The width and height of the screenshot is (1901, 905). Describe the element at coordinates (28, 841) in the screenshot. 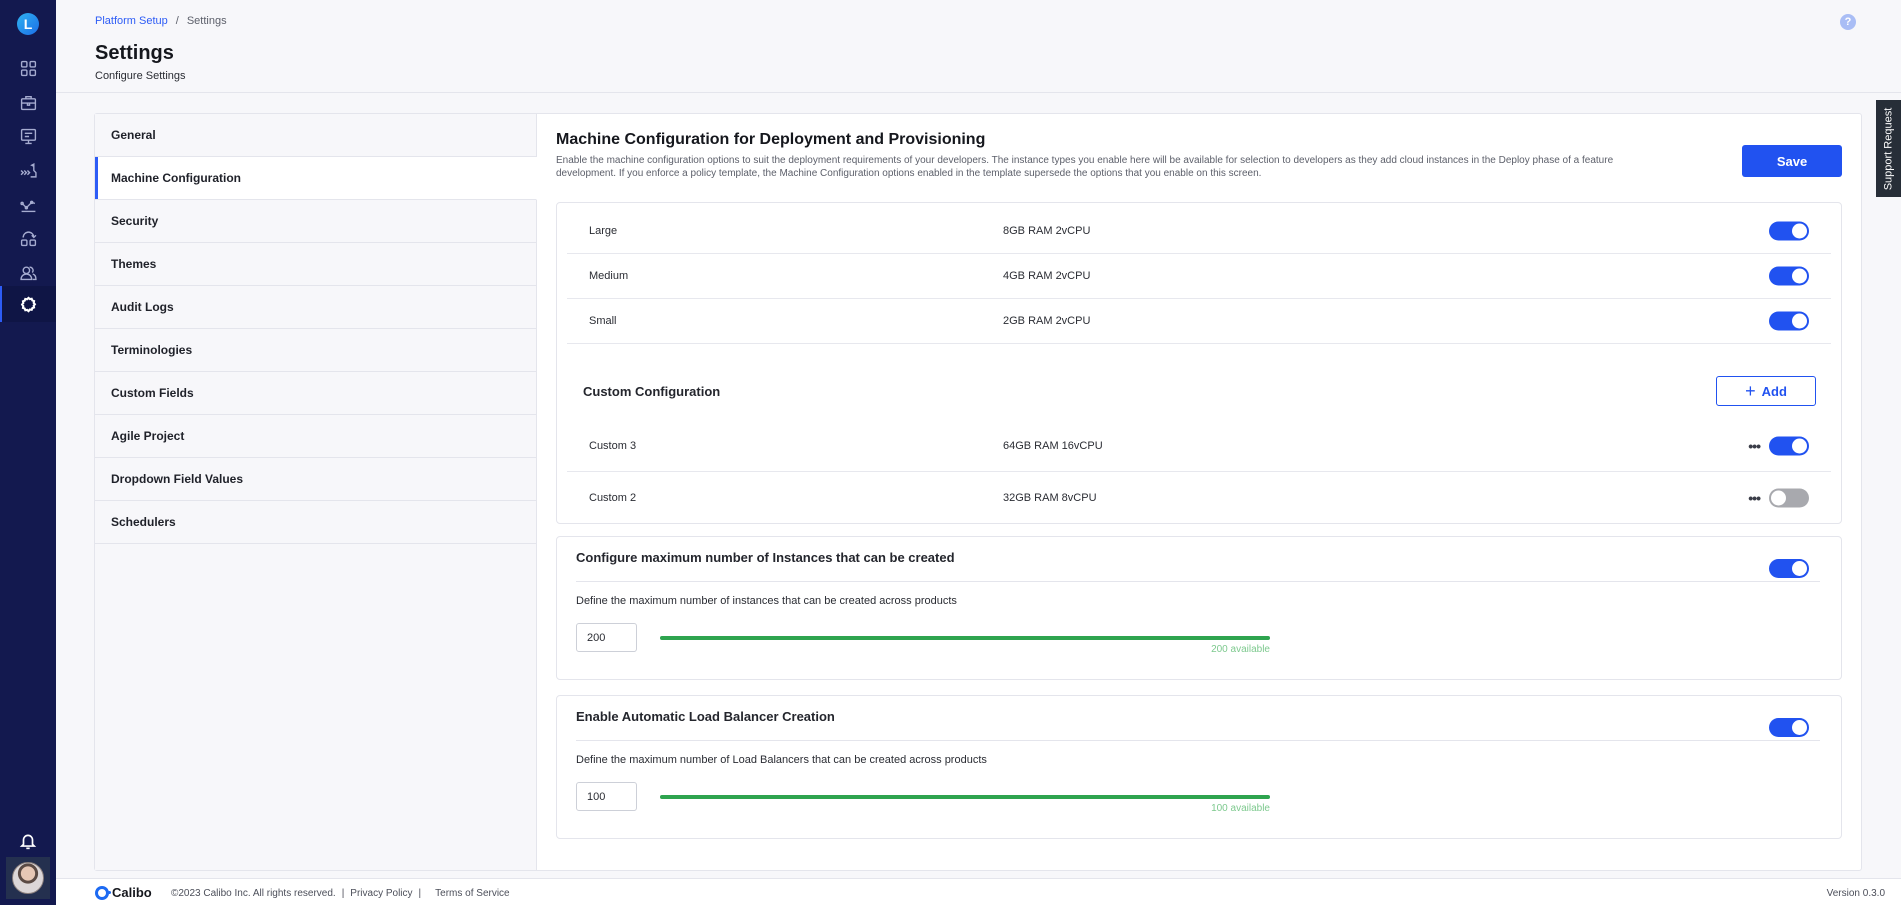

I see `notifications-bell-icon` at that location.